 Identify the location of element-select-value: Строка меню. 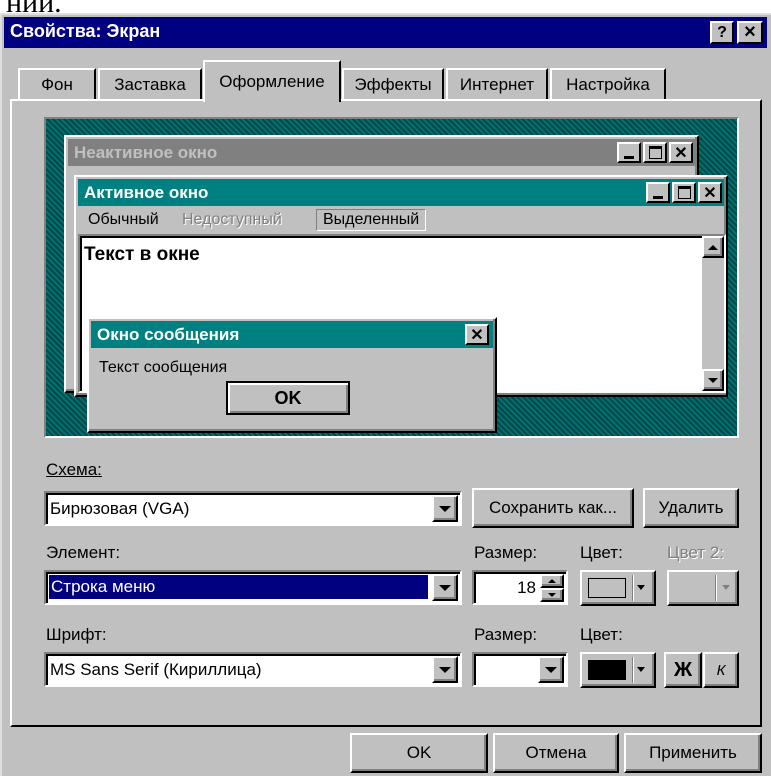
(238, 587).